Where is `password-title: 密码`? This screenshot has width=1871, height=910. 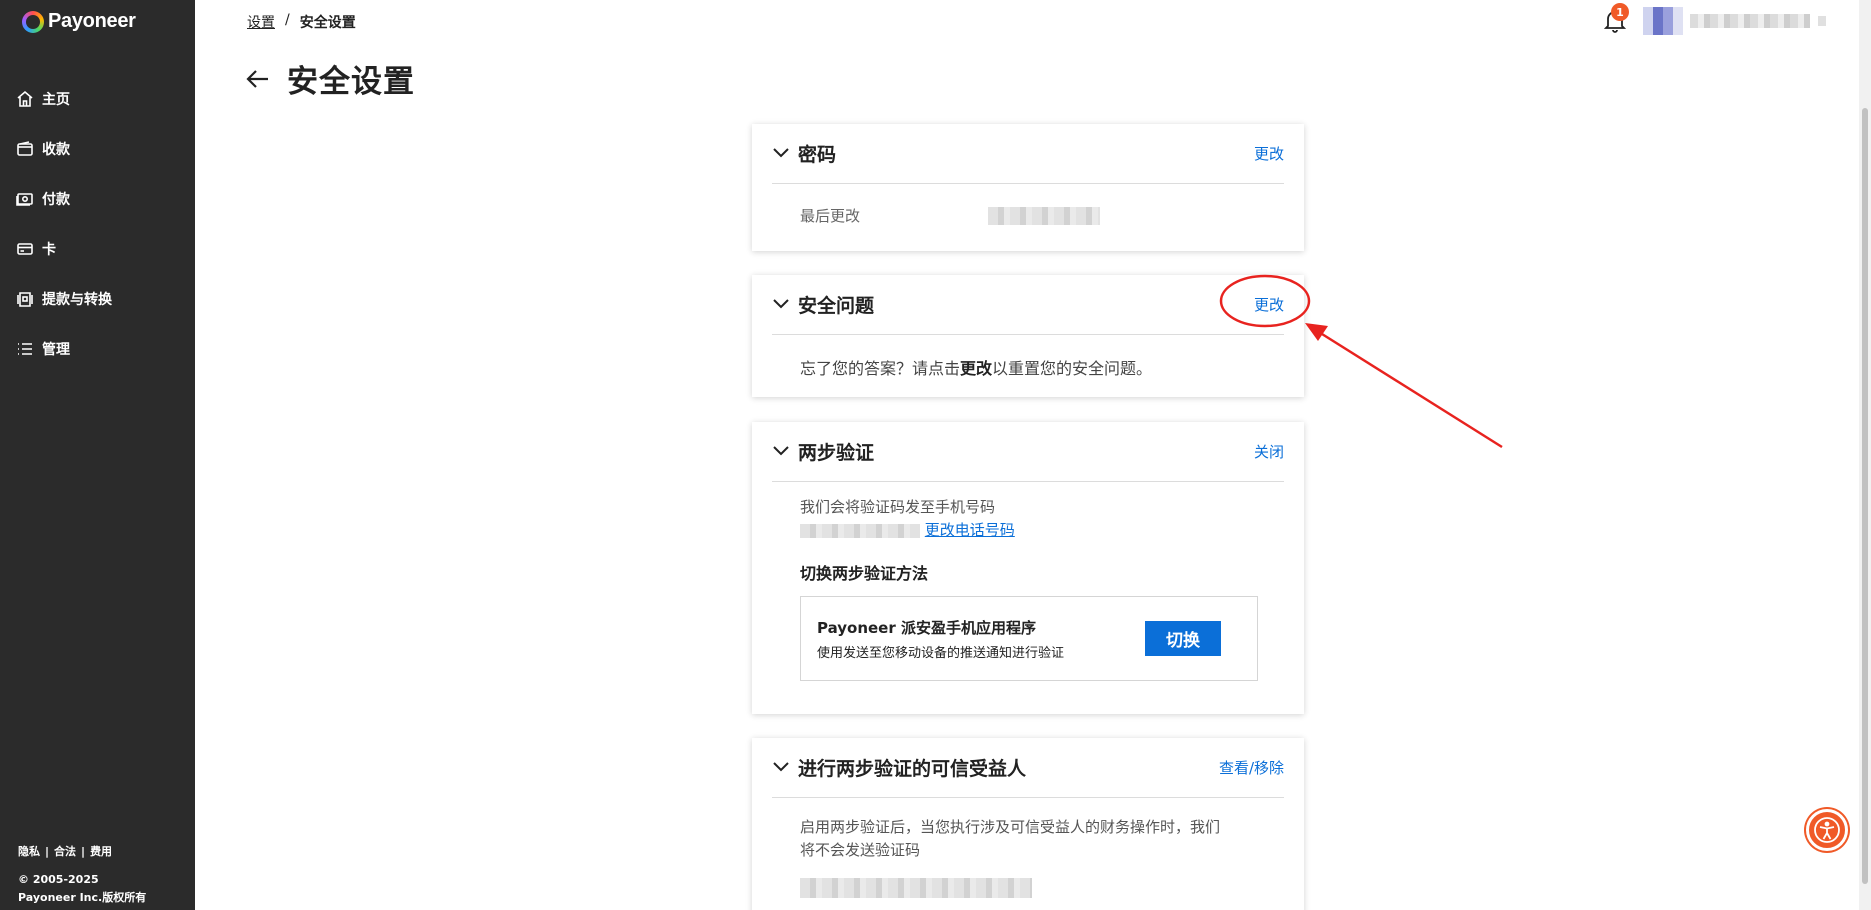
password-title: 密码 is located at coordinates (817, 155).